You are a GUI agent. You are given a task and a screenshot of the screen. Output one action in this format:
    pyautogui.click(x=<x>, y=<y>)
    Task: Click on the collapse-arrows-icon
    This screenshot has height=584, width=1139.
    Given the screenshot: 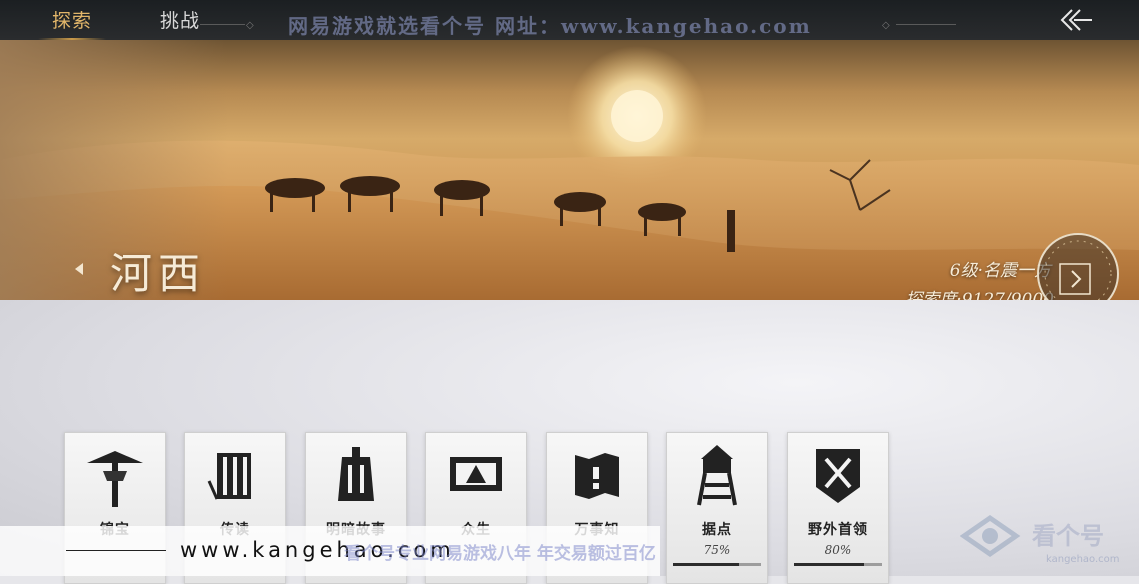 What is the action you would take?
    pyautogui.click(x=1076, y=20)
    